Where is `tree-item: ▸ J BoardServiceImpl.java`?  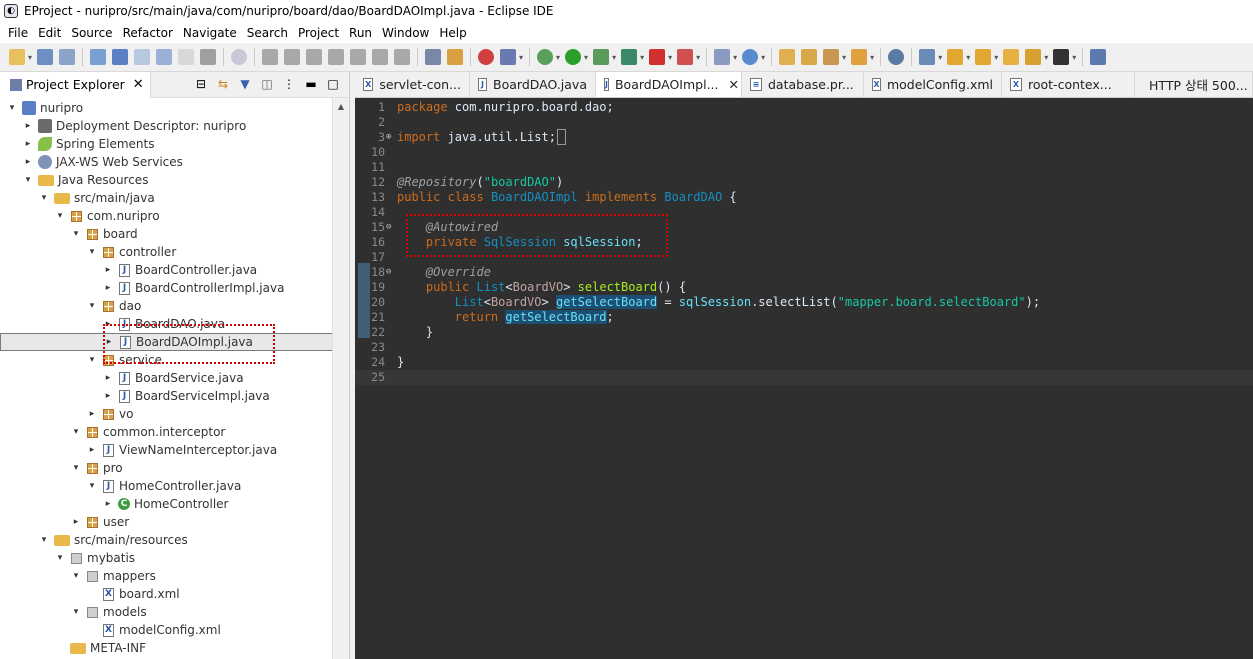
tree-item: ▸ J BoardServiceImpl.java is located at coordinates (166, 396).